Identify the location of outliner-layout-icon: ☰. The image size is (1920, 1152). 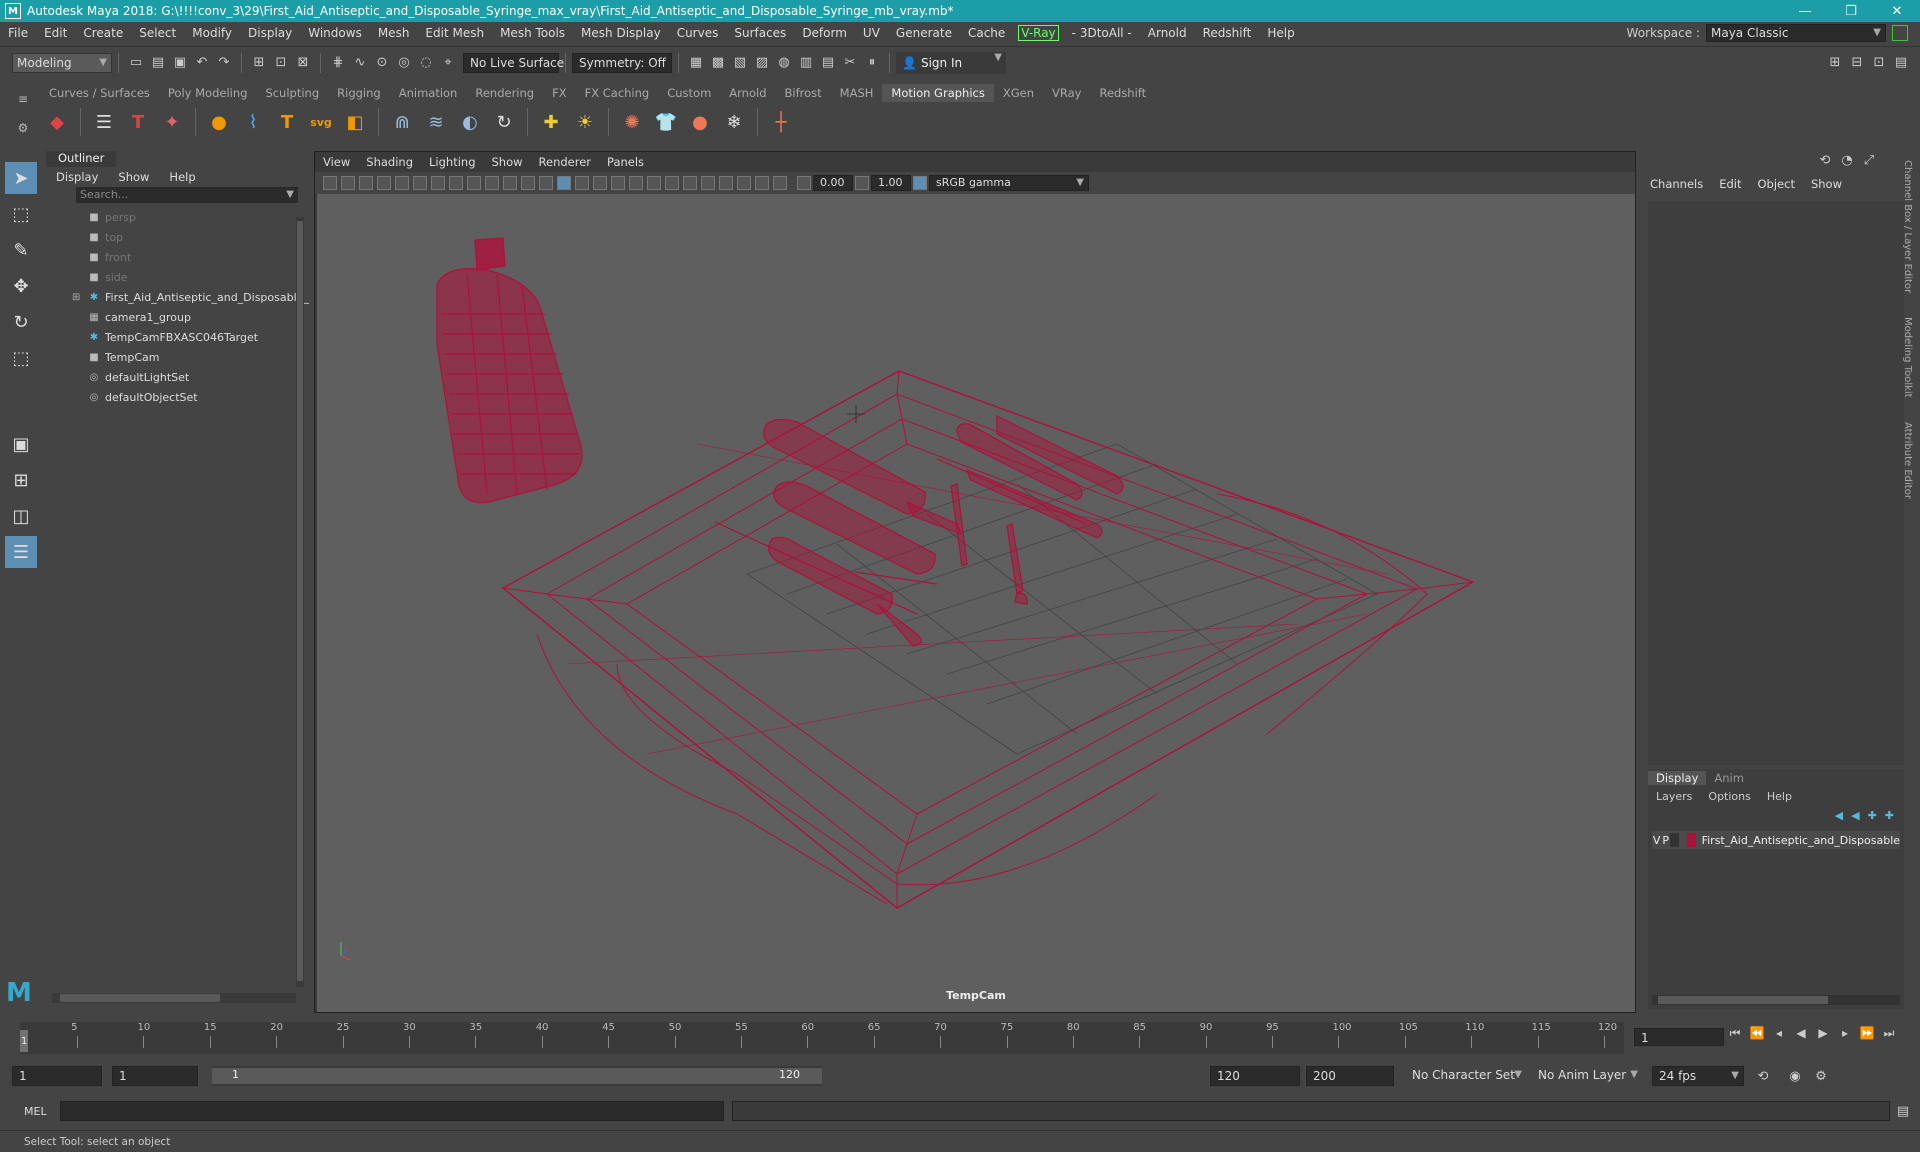
(21, 552).